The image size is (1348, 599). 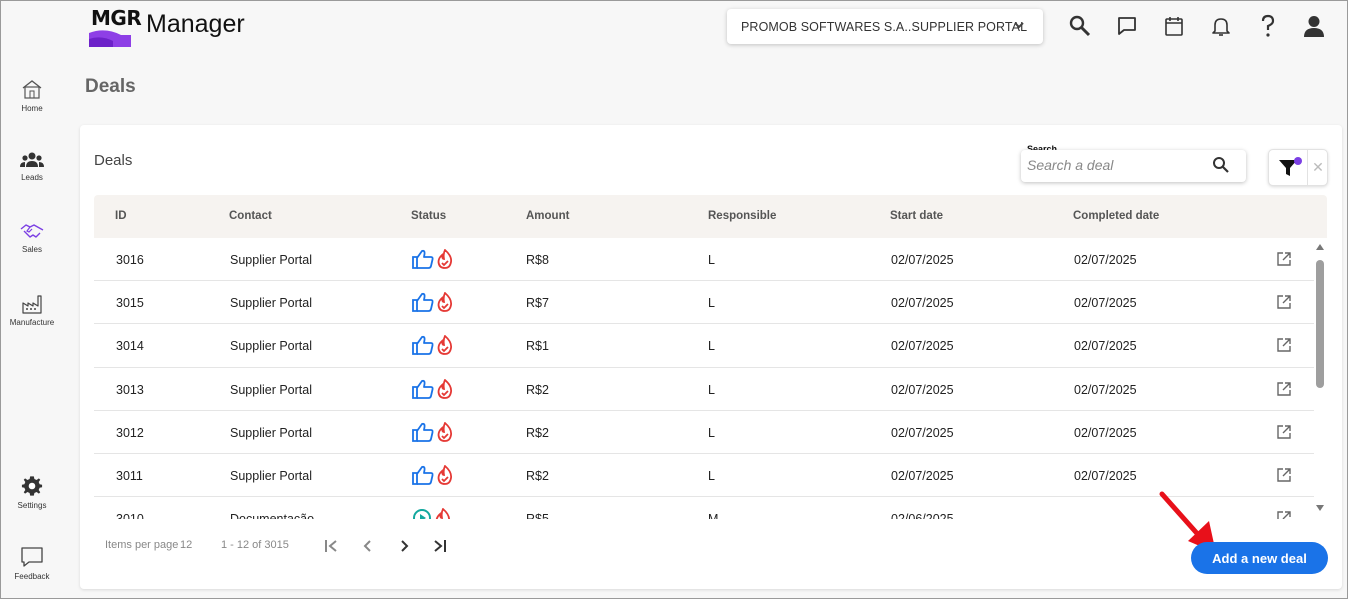 What do you see at coordinates (32, 486) in the screenshot?
I see `gear-icon` at bounding box center [32, 486].